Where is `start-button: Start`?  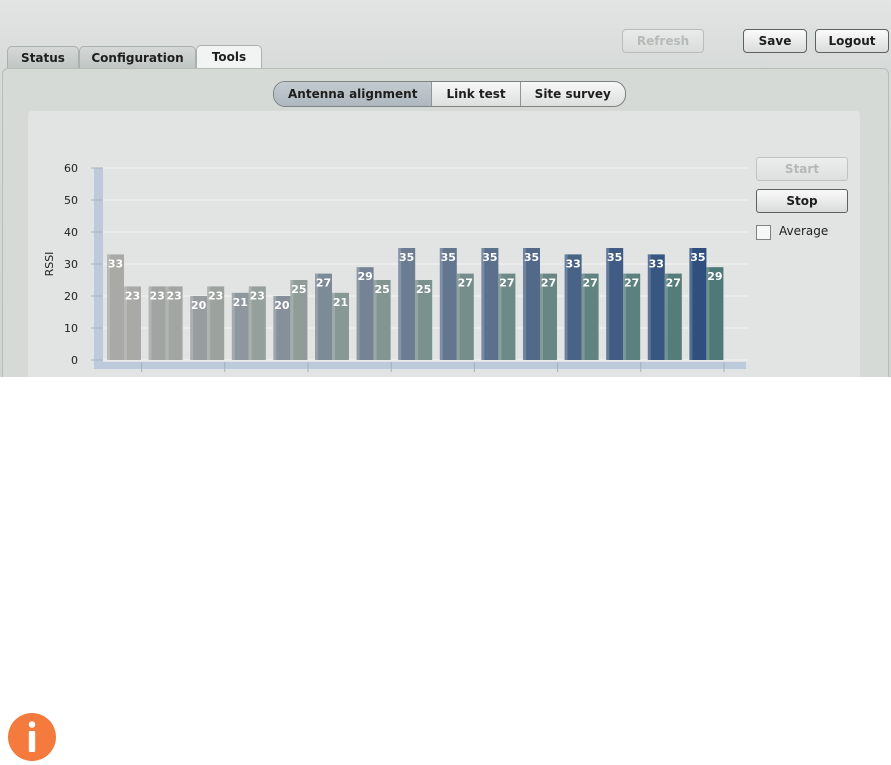 start-button: Start is located at coordinates (802, 169).